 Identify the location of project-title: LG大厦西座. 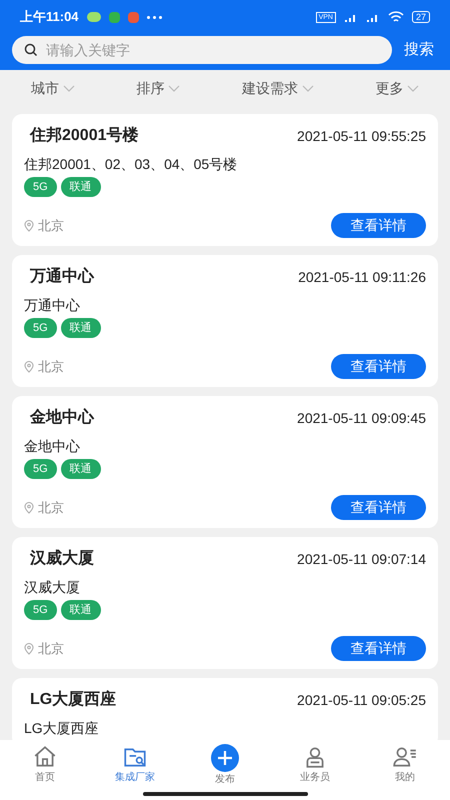
(72, 699).